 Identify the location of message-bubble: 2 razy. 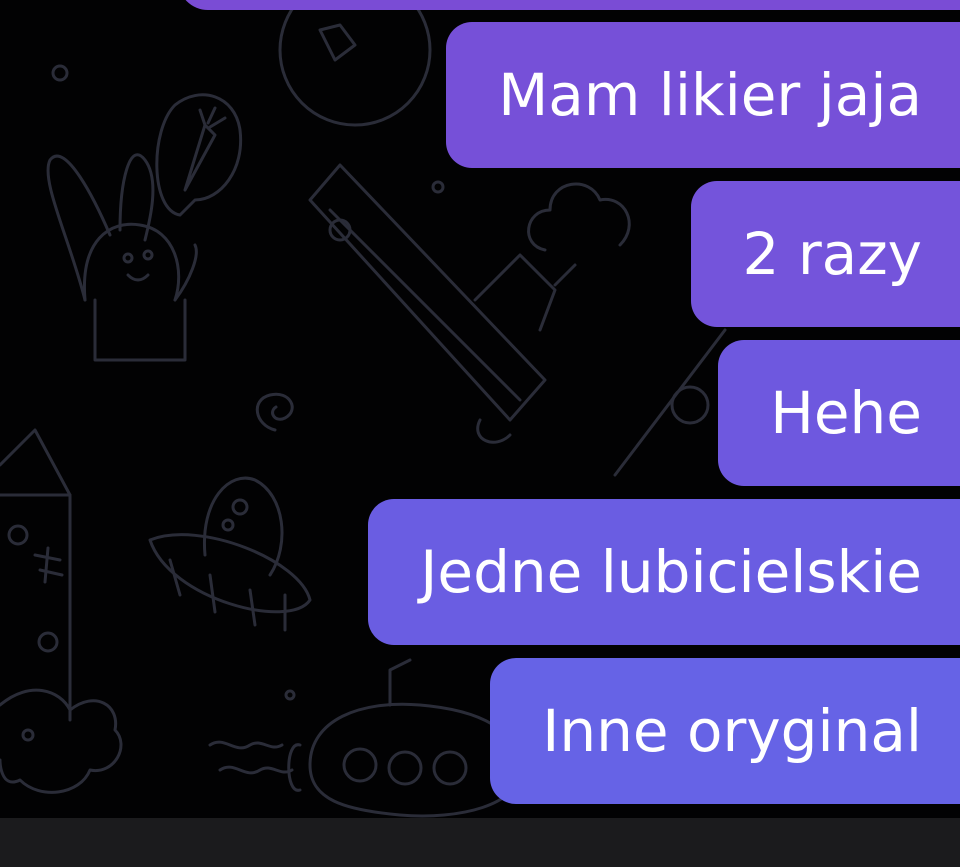
(825, 254).